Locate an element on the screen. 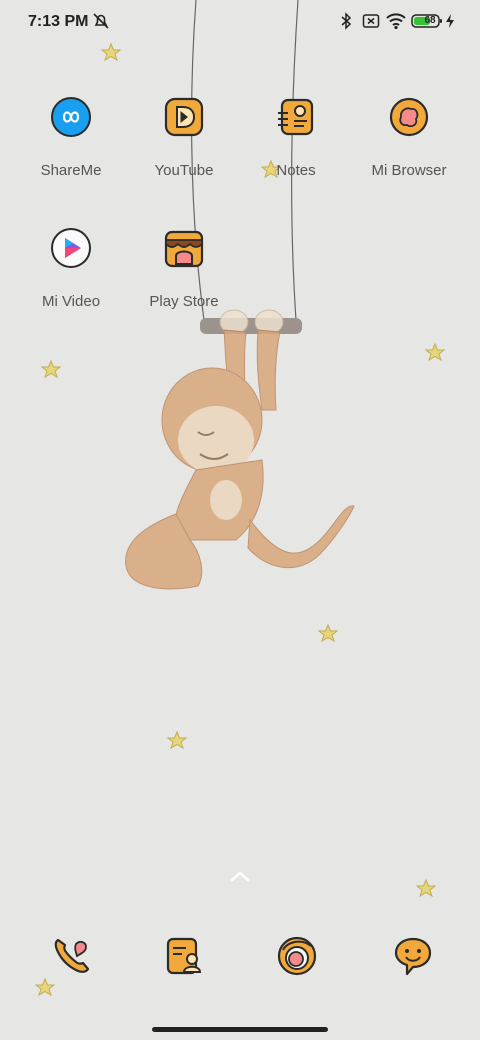 The width and height of the screenshot is (480, 1040). app-notes: Notes is located at coordinates (296, 137).